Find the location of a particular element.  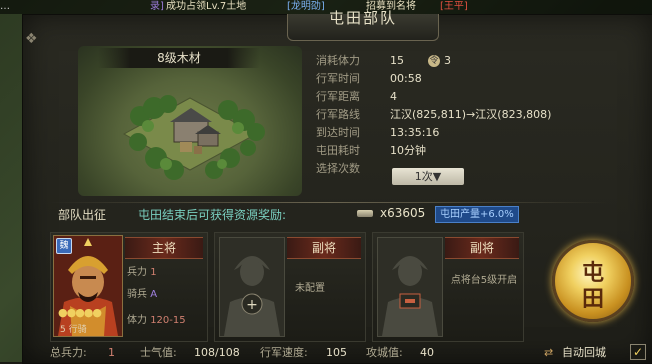

info-label: 行军时间 is located at coordinates (338, 78).